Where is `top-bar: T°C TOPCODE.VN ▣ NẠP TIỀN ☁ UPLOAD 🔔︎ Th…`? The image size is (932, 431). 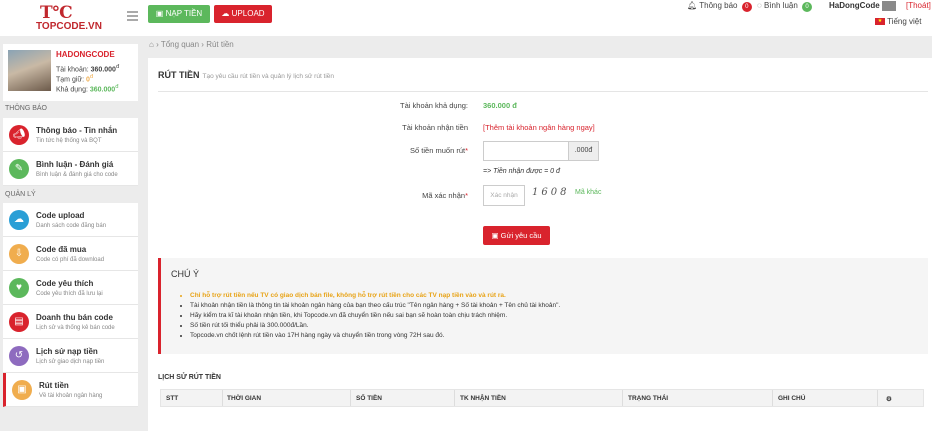 top-bar: T°C TOPCODE.VN ▣ NẠP TIỀN ☁ UPLOAD 🔔︎ Th… is located at coordinates (466, 18).